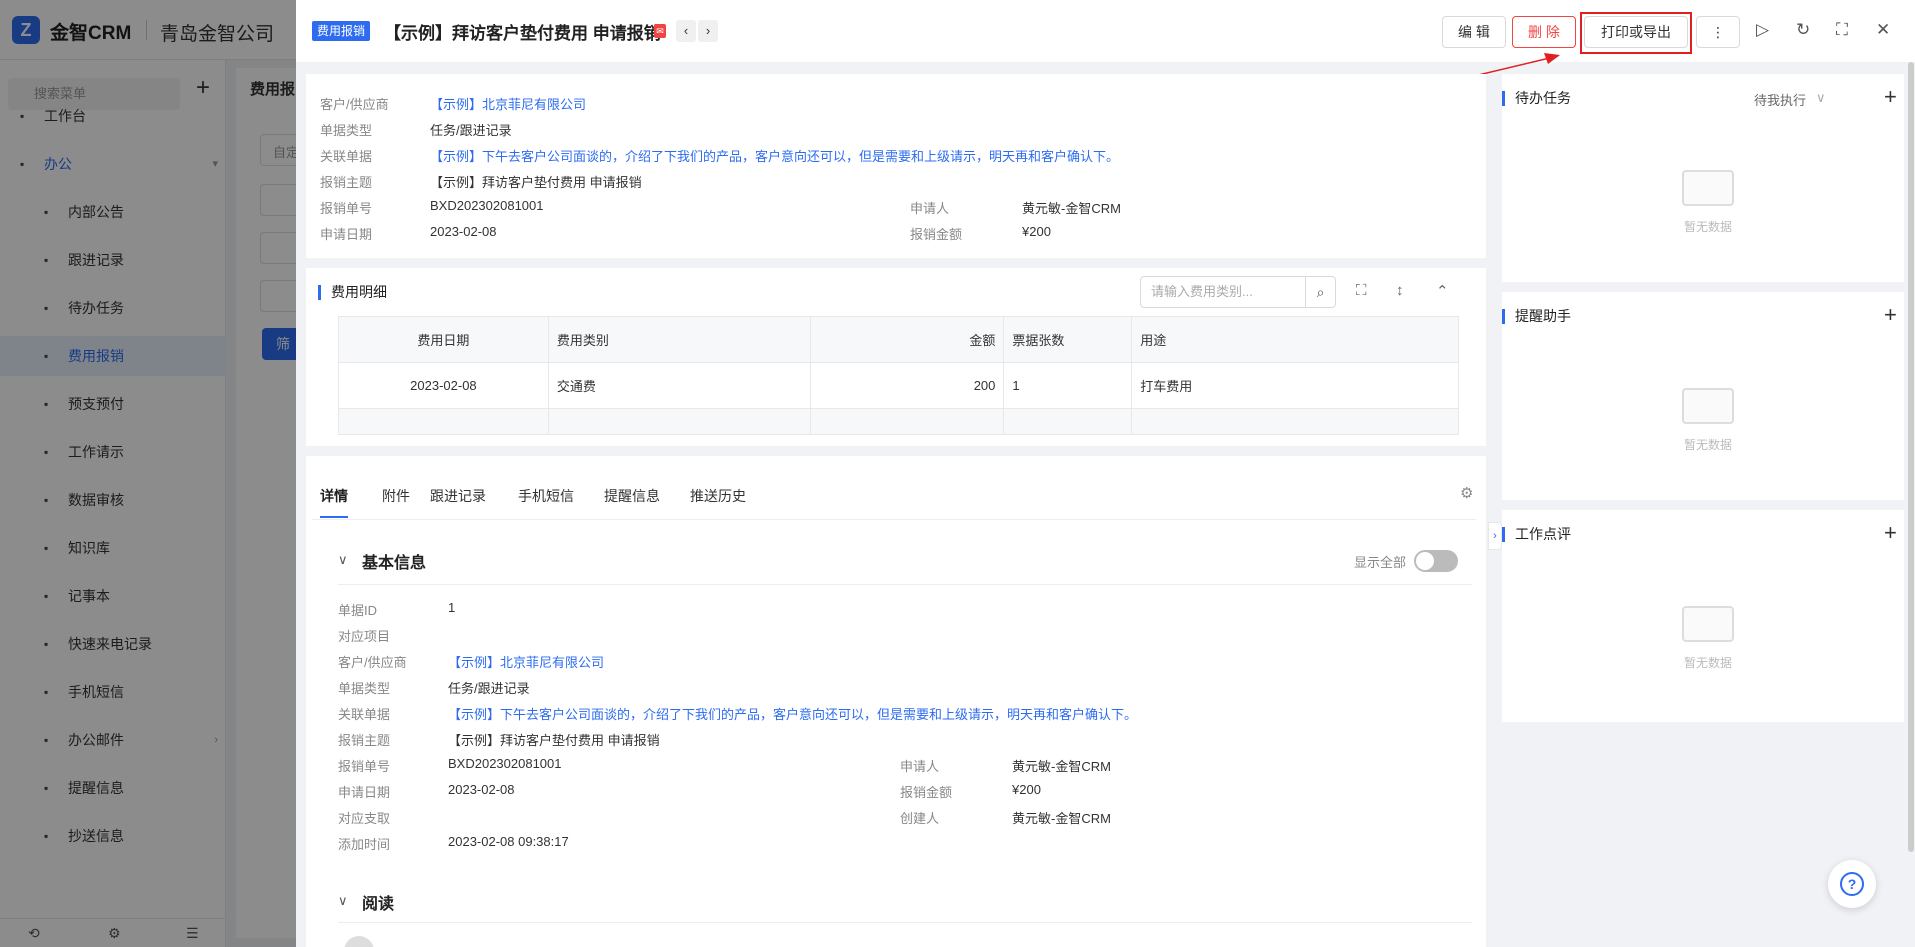 The width and height of the screenshot is (1915, 947). What do you see at coordinates (334, 496) in the screenshot?
I see `tab-detail: 详情` at bounding box center [334, 496].